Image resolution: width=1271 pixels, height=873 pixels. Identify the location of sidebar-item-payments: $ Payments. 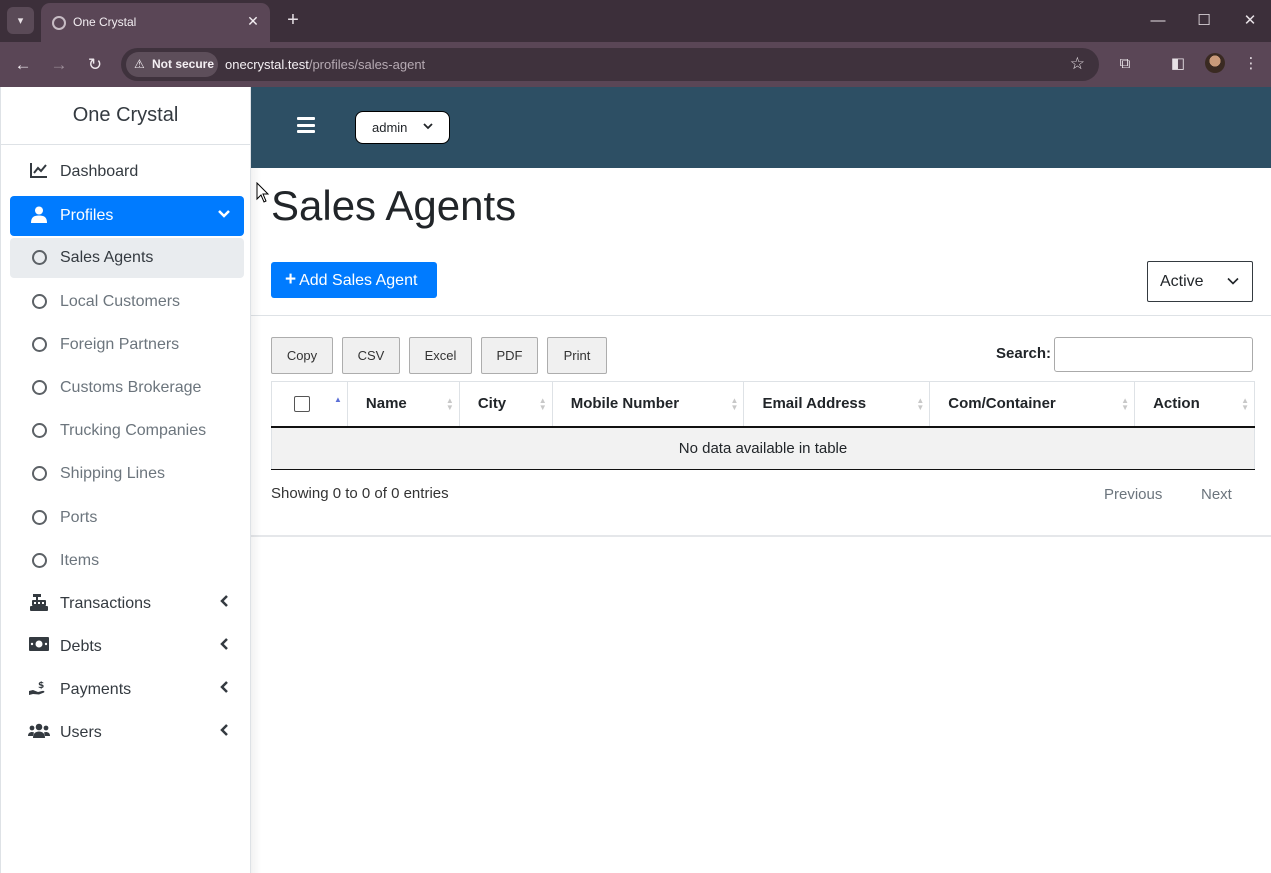
(127, 690).